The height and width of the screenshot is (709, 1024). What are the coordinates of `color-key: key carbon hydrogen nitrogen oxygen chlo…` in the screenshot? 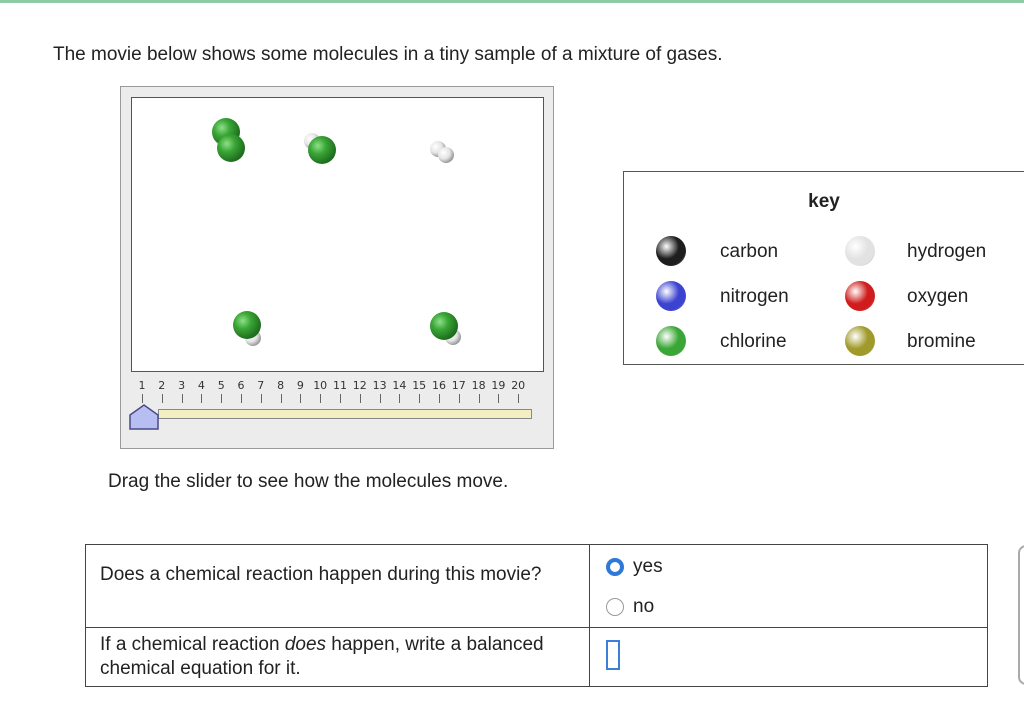 It's located at (823, 268).